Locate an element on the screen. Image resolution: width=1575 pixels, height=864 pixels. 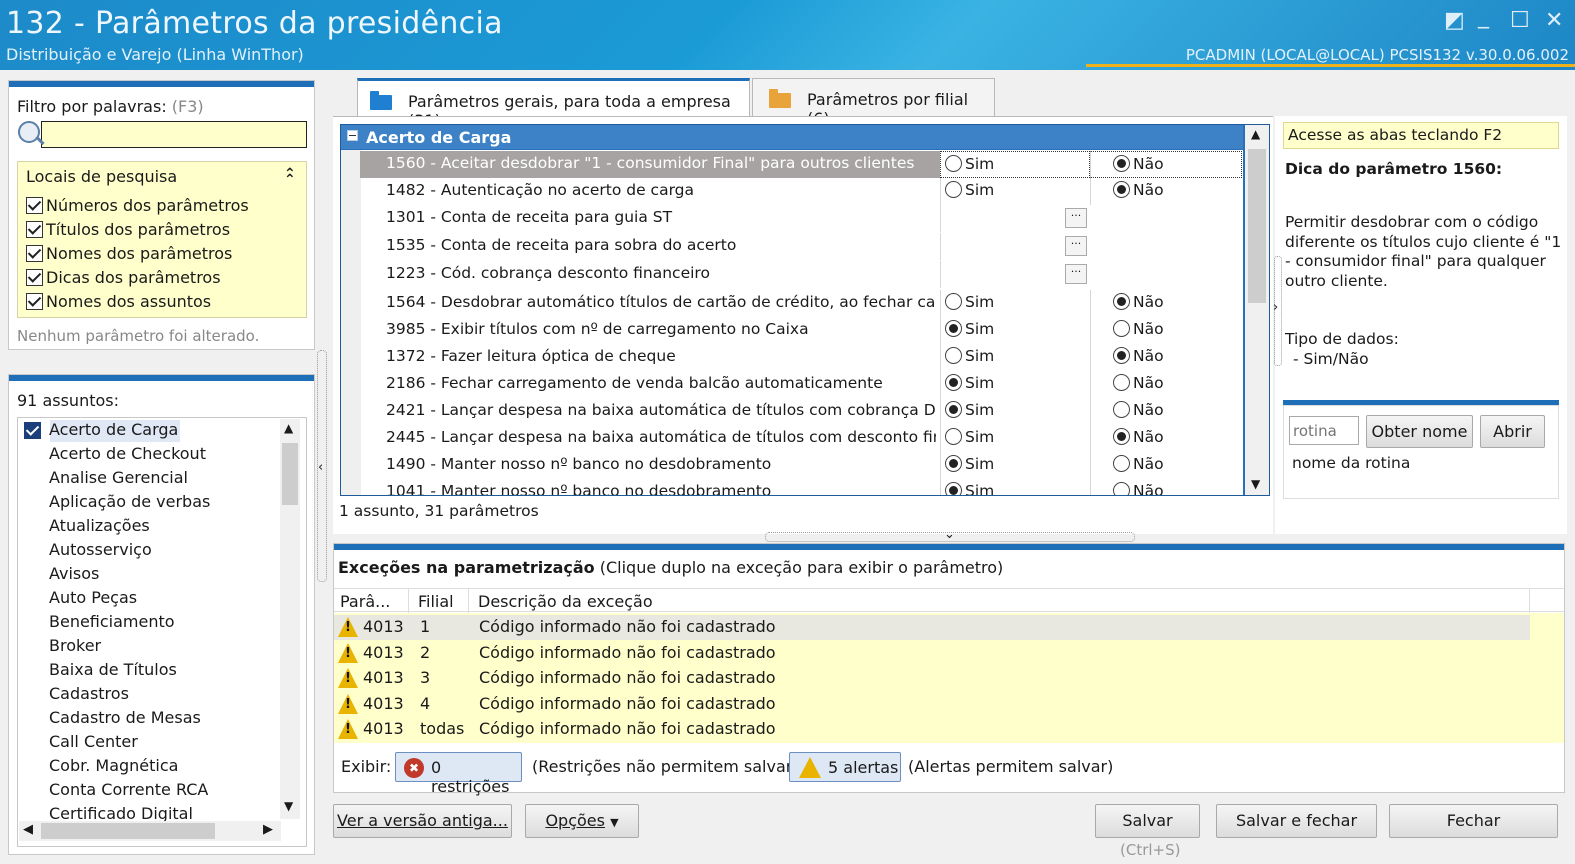
option-numbers: Números dos parâmetros is located at coordinates (137, 205).